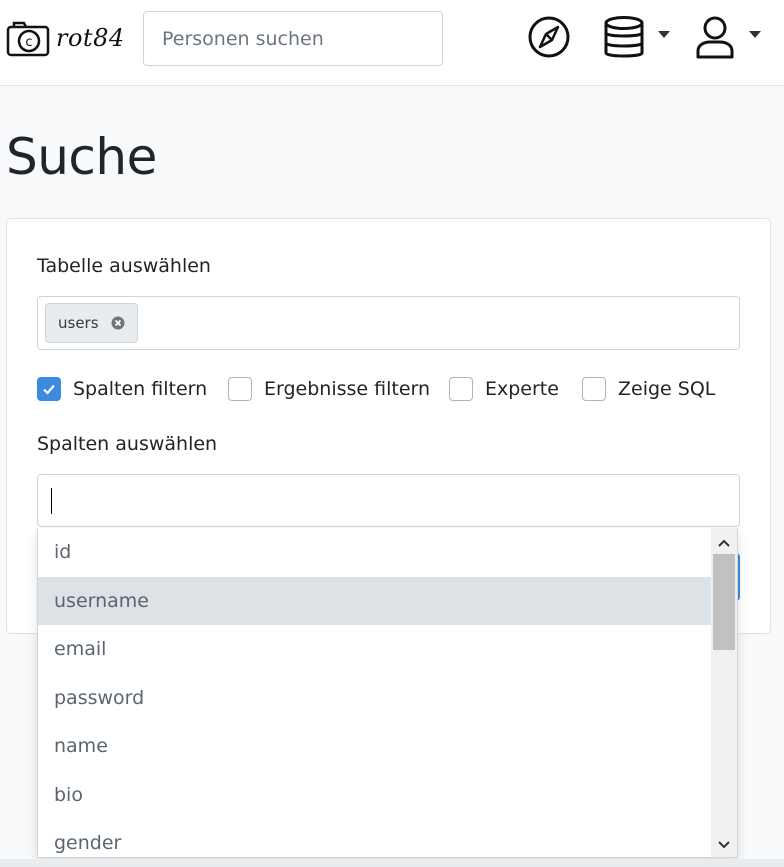  I want to click on scroll-down-arrow-icon, so click(724, 845).